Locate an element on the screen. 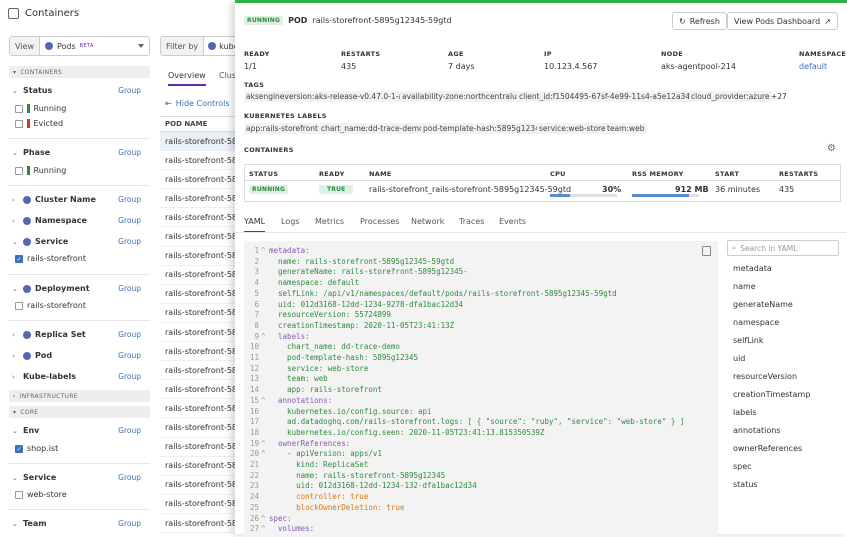 This screenshot has height=537, width=847. tag-chip: cloud_provider:azure is located at coordinates (730, 96).